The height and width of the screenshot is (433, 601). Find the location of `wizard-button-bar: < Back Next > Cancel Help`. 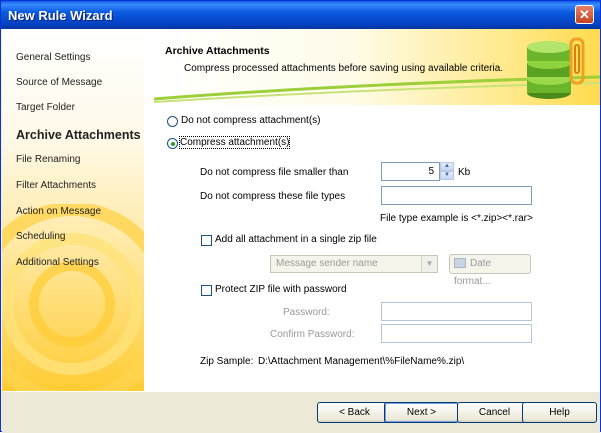

wizard-button-bar: < Back Next > Cancel Help is located at coordinates (301, 412).